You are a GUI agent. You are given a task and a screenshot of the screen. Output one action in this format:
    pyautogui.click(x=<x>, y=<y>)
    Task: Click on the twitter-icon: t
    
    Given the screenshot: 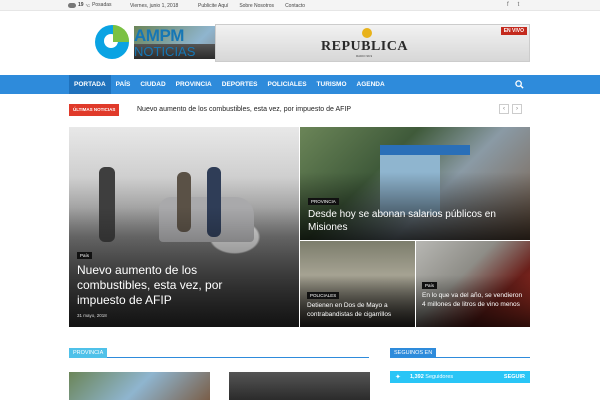 What is the action you would take?
    pyautogui.click(x=519, y=5)
    